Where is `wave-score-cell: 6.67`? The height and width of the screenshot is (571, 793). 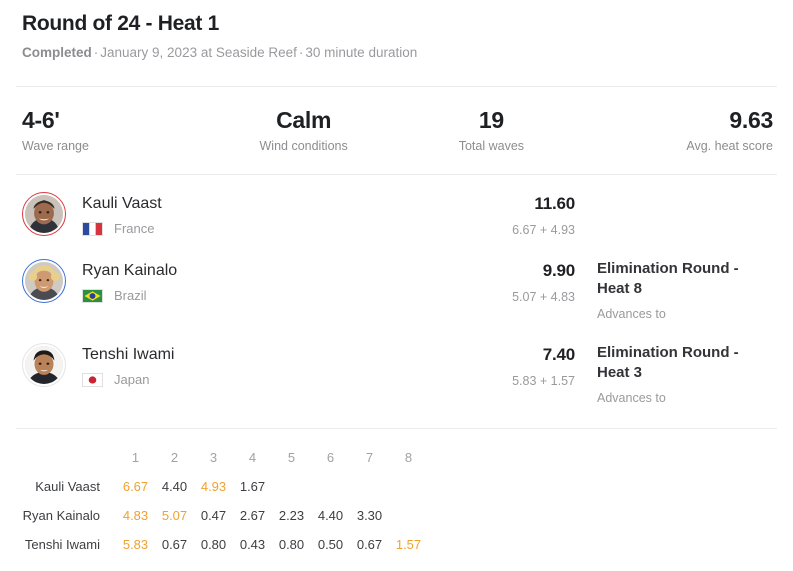 wave-score-cell: 6.67 is located at coordinates (135, 486).